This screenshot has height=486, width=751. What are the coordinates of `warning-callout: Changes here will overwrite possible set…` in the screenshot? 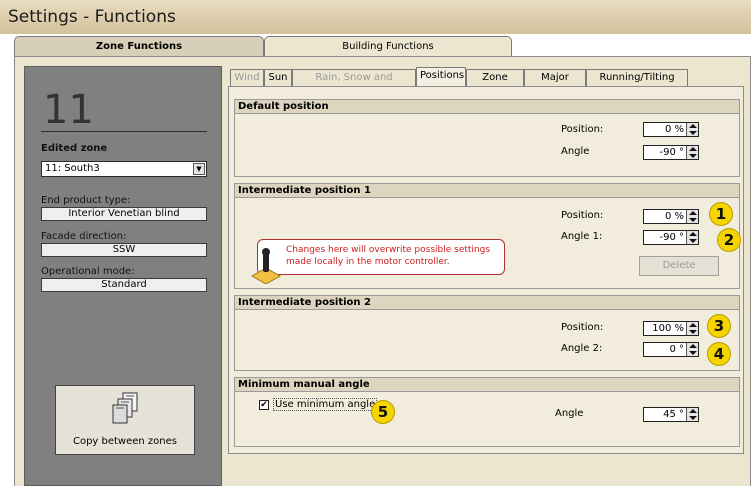 It's located at (377, 261).